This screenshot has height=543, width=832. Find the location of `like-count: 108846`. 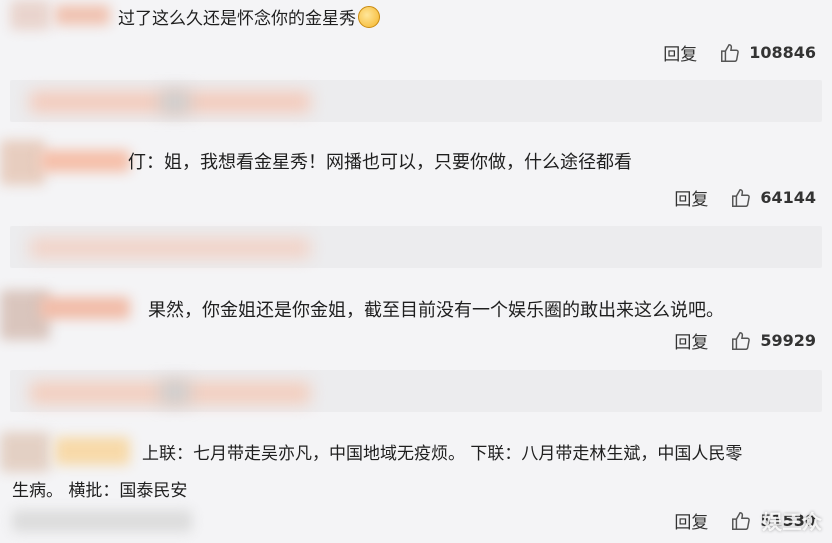

like-count: 108846 is located at coordinates (782, 52).